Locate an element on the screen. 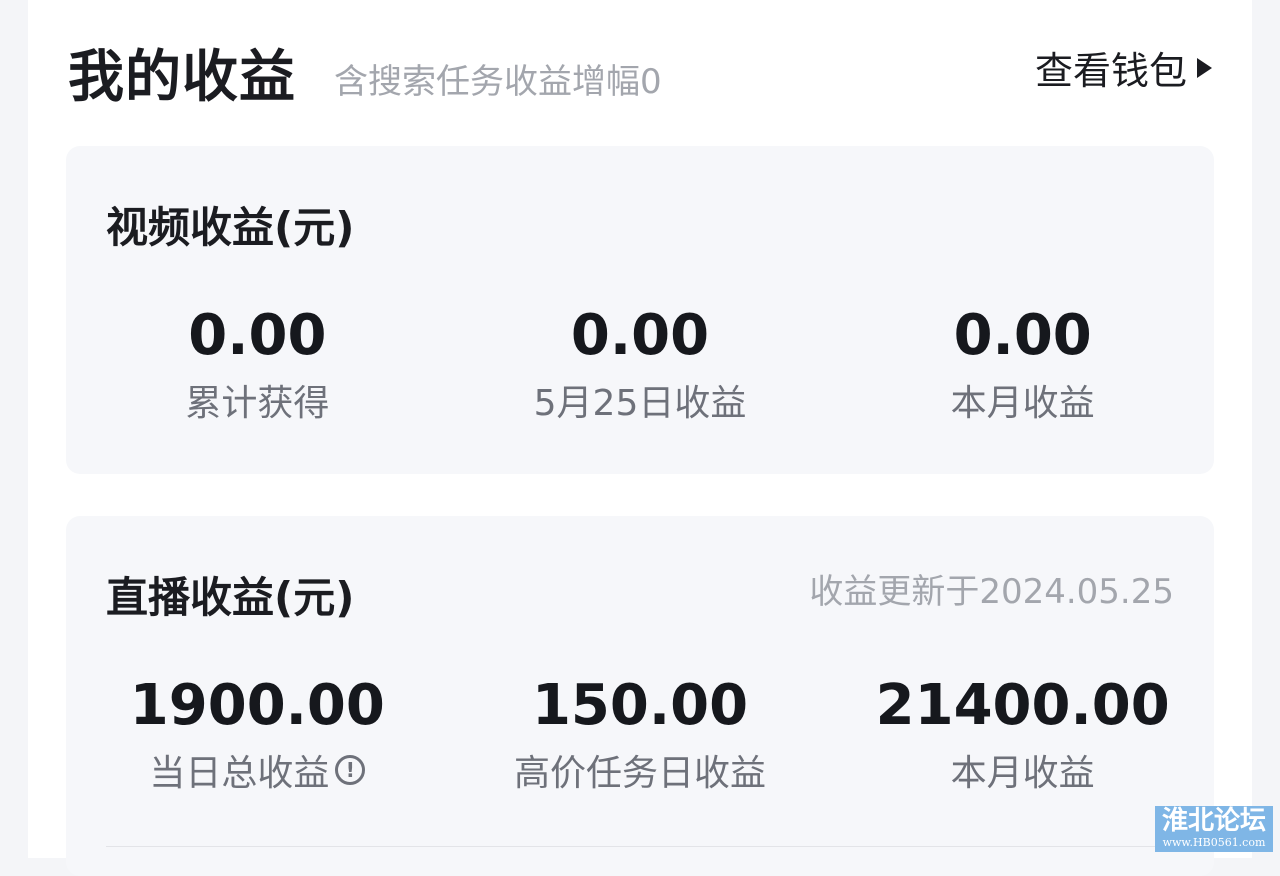 This screenshot has width=1280, height=876. video-earnings-title: 视频收益(元) is located at coordinates (230, 227).